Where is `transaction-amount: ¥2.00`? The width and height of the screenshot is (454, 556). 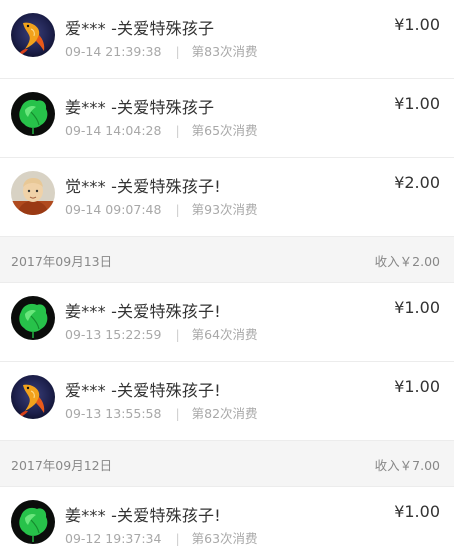
transaction-amount: ¥2.00 is located at coordinates (417, 182).